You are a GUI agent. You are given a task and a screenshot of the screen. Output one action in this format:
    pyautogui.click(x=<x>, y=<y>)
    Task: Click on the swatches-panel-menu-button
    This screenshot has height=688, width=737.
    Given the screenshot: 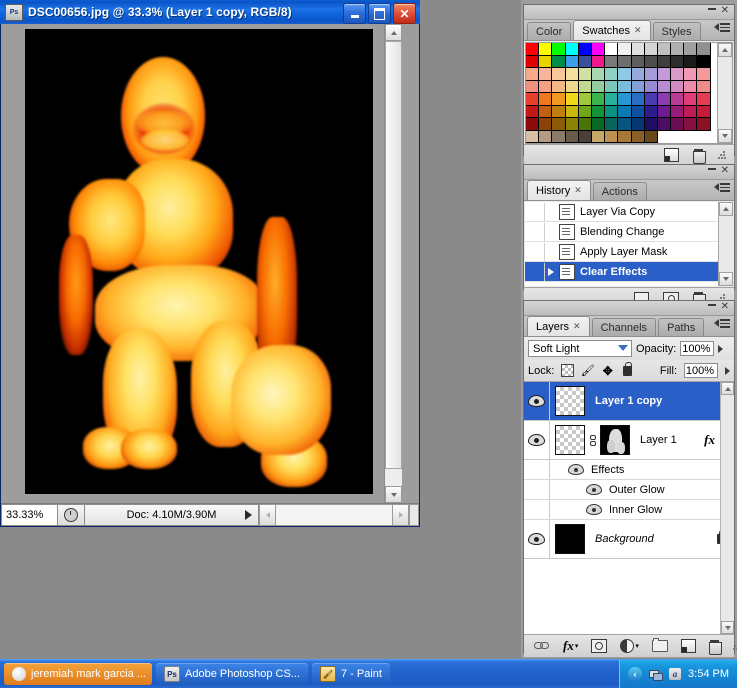 What is the action you would take?
    pyautogui.click(x=722, y=27)
    